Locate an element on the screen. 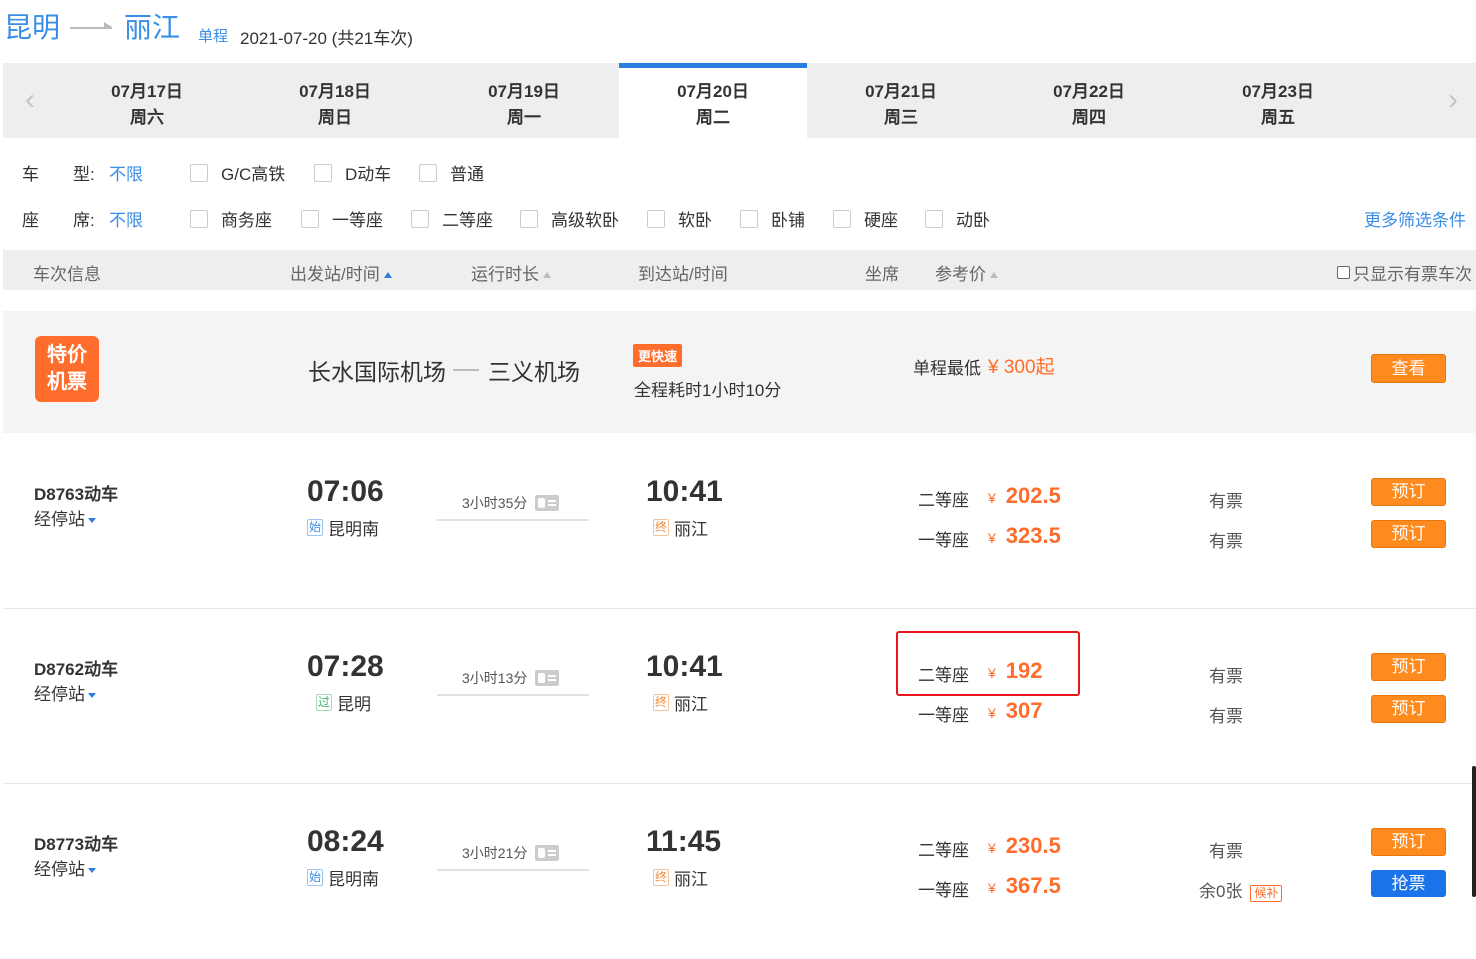 The image size is (1476, 959). col-depart-sort: 出发站/时间 is located at coordinates (341, 272).